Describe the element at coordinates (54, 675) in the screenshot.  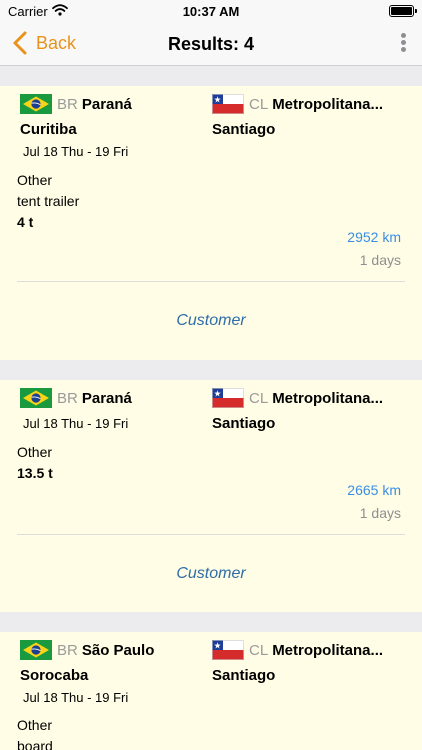
I see `origin-city: Sorocaba` at that location.